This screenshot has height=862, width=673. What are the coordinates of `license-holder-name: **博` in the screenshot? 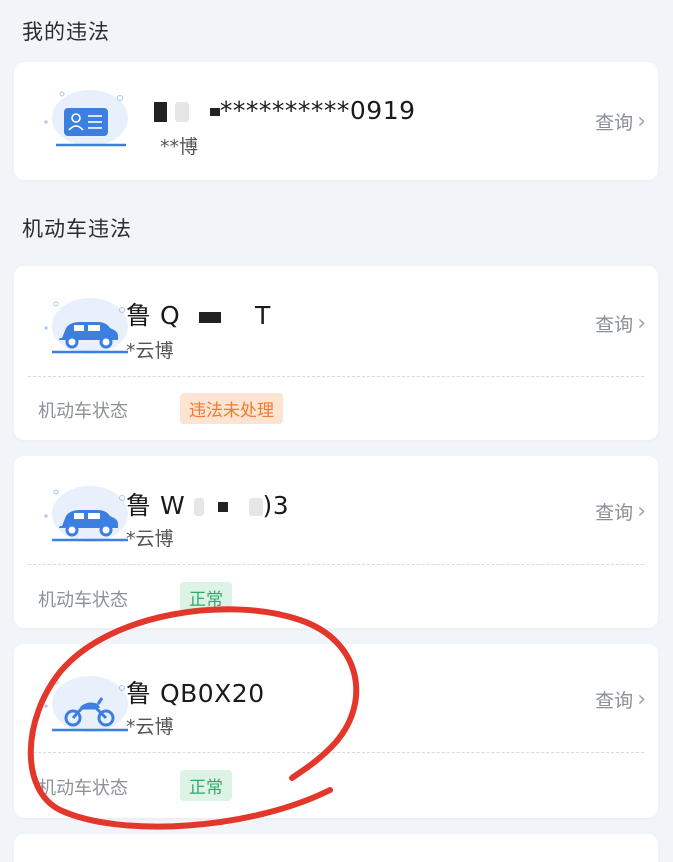 It's located at (179, 147).